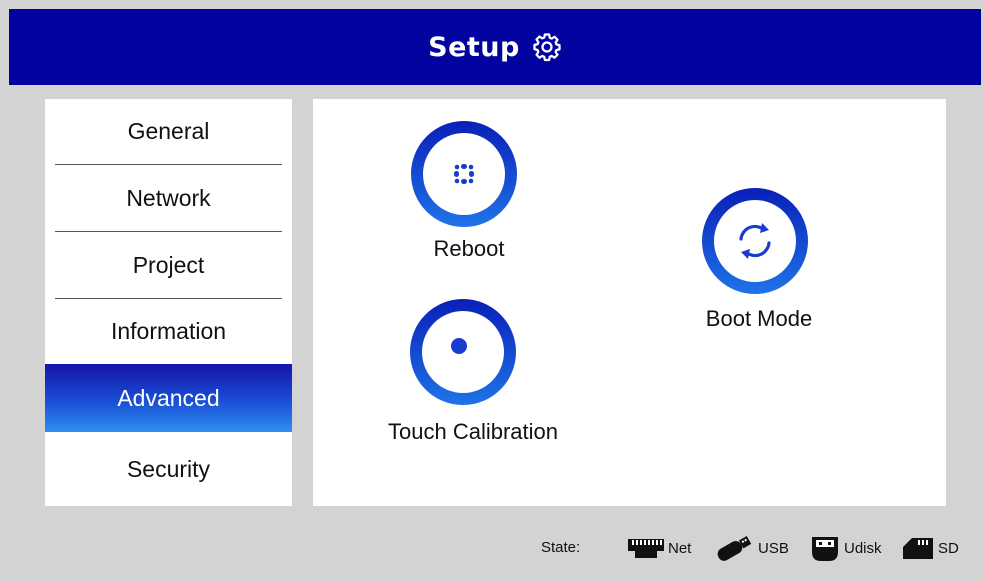  I want to click on reboot-ring, so click(464, 174).